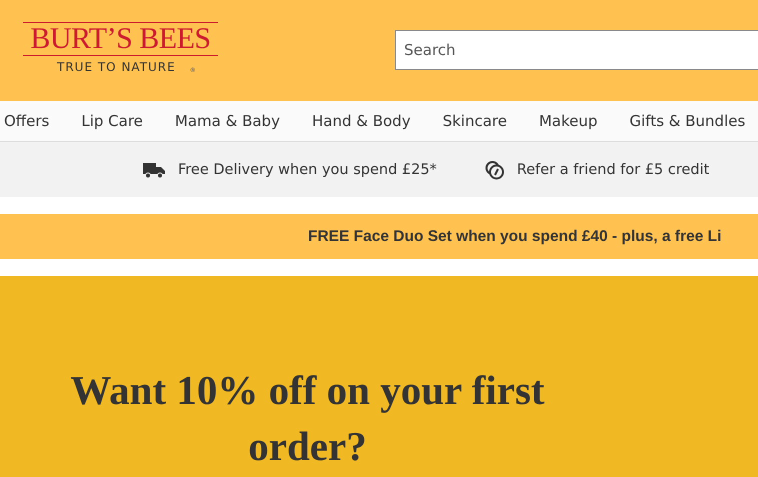 The width and height of the screenshot is (758, 477). Describe the element at coordinates (576, 50) in the screenshot. I see `search-field: Search` at that location.